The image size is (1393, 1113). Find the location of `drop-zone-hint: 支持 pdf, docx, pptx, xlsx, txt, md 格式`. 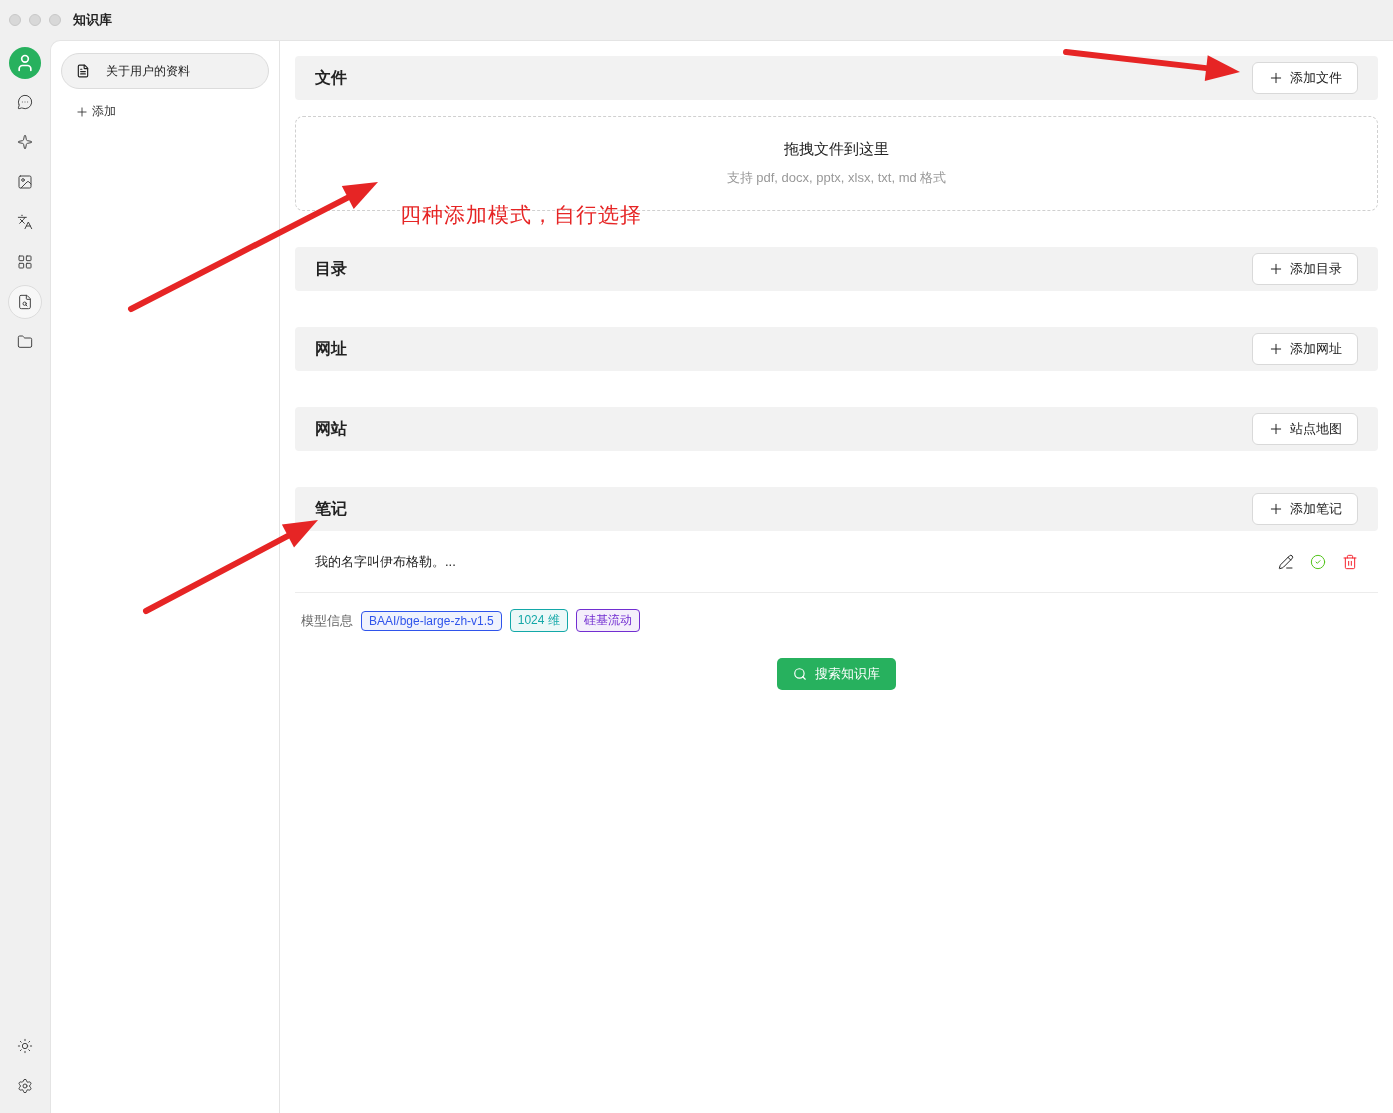

drop-zone-hint: 支持 pdf, docx, pptx, xlsx, txt, md 格式 is located at coordinates (836, 178).